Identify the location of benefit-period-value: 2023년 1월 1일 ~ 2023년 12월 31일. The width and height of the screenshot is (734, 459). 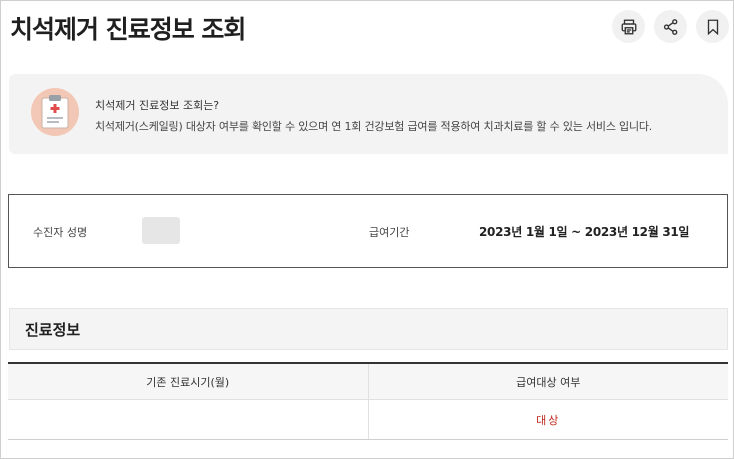
(584, 232).